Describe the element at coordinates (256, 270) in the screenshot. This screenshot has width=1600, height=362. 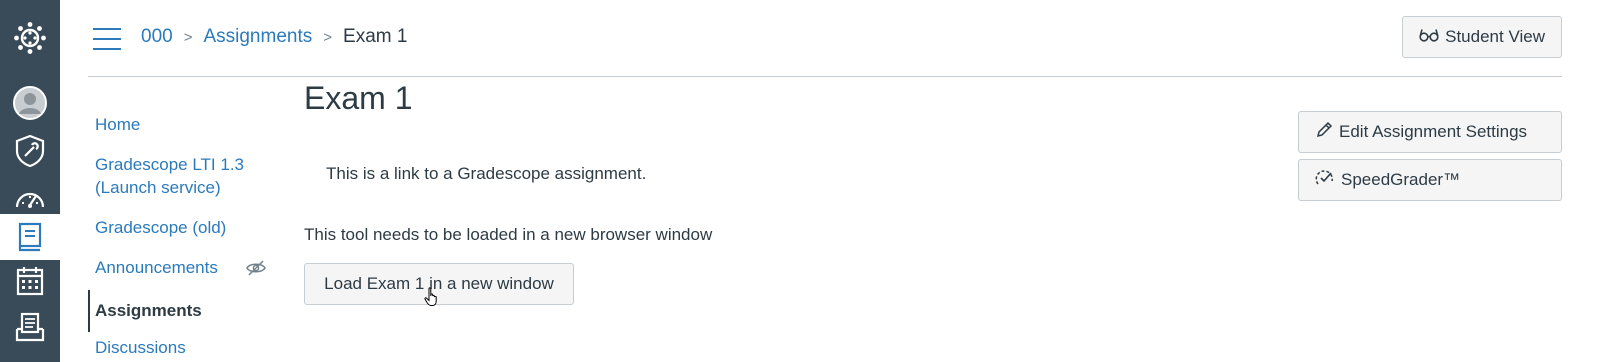
I see `eye-slash-icon` at that location.